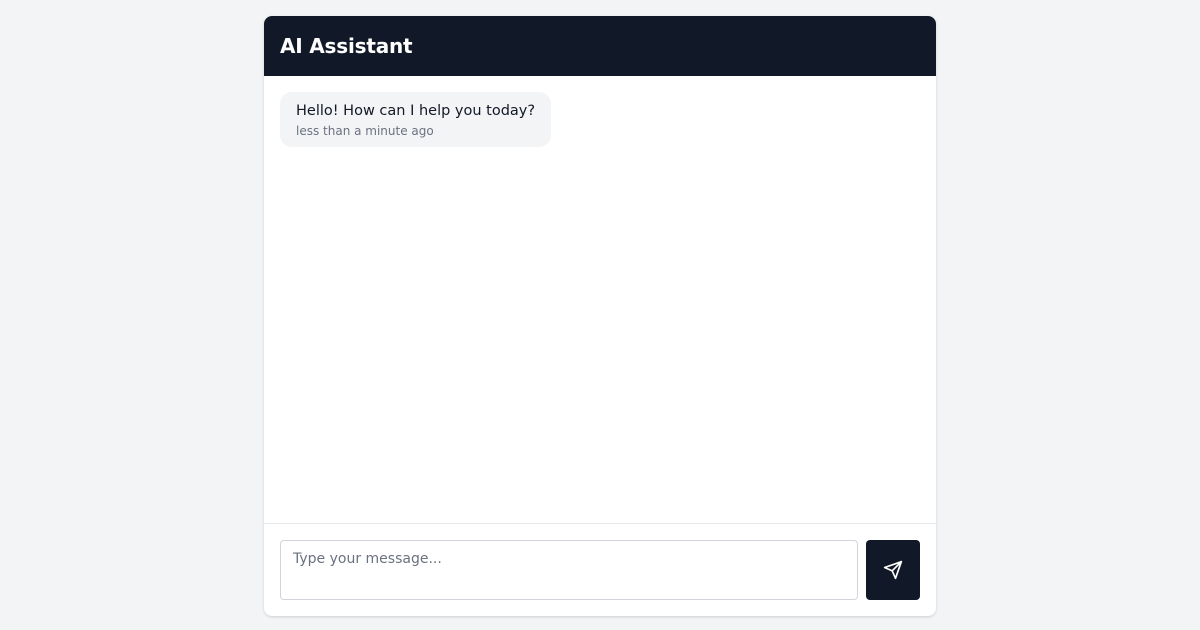 The width and height of the screenshot is (1200, 630). What do you see at coordinates (416, 111) in the screenshot?
I see `message-text: Hello! How can I help you today?` at bounding box center [416, 111].